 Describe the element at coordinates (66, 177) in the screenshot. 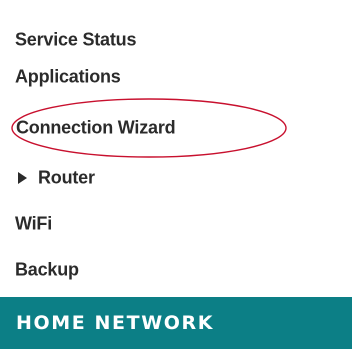

I see `menu-item-label: Router` at that location.